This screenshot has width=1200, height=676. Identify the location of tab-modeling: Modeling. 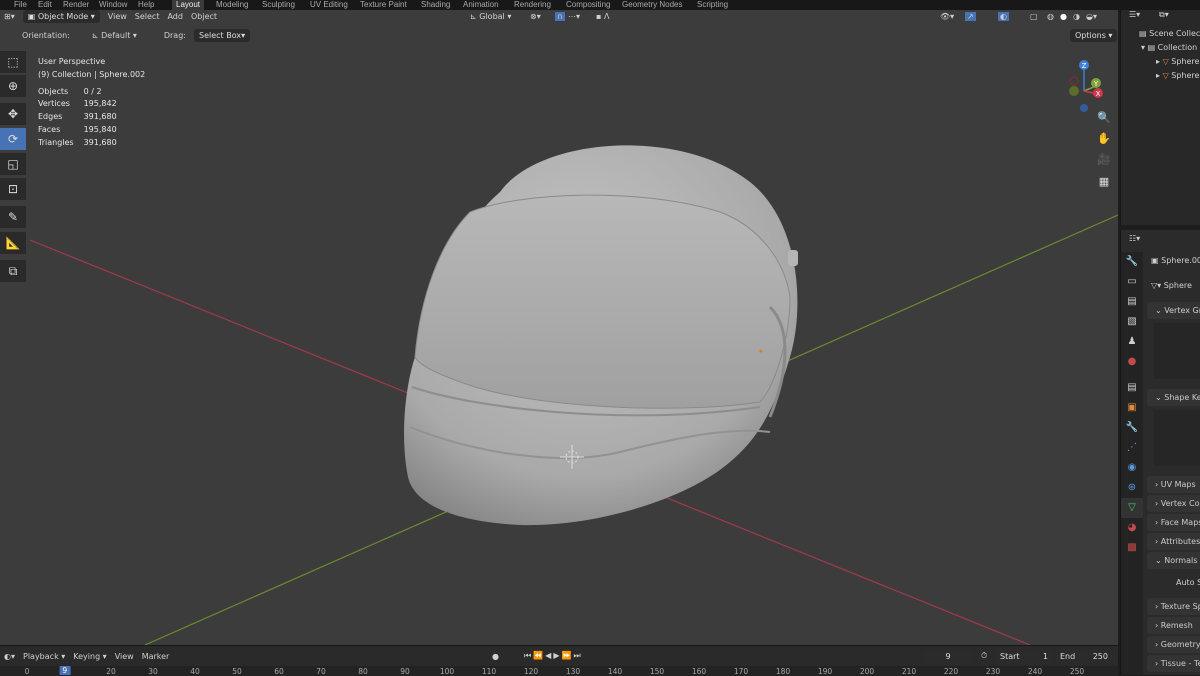
(232, 5).